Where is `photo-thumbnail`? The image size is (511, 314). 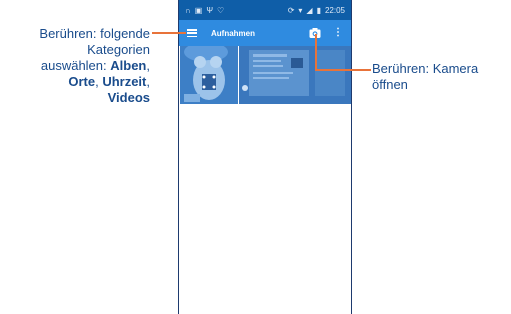 photo-thumbnail is located at coordinates (209, 75).